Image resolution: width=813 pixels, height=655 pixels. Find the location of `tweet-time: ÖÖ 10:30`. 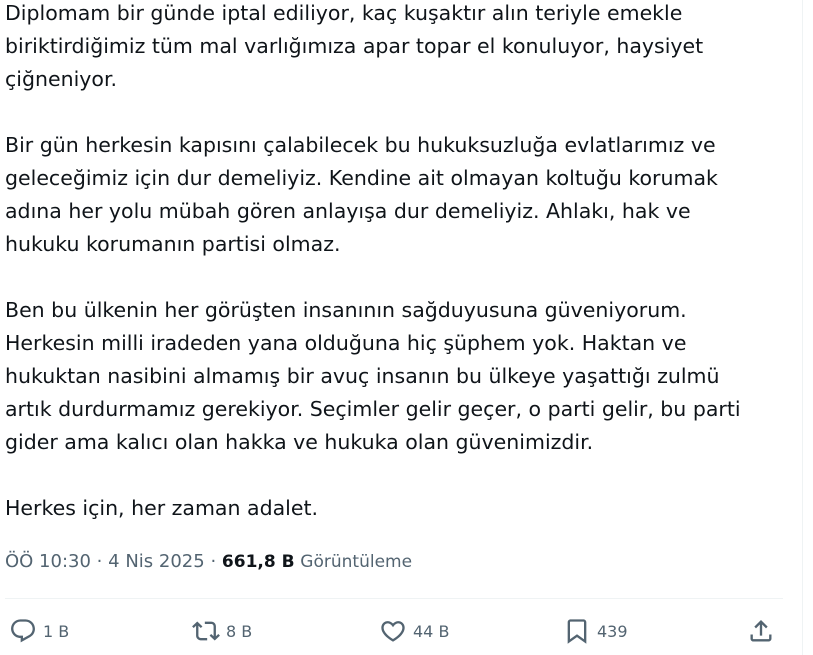

tweet-time: ÖÖ 10:30 is located at coordinates (48, 561).